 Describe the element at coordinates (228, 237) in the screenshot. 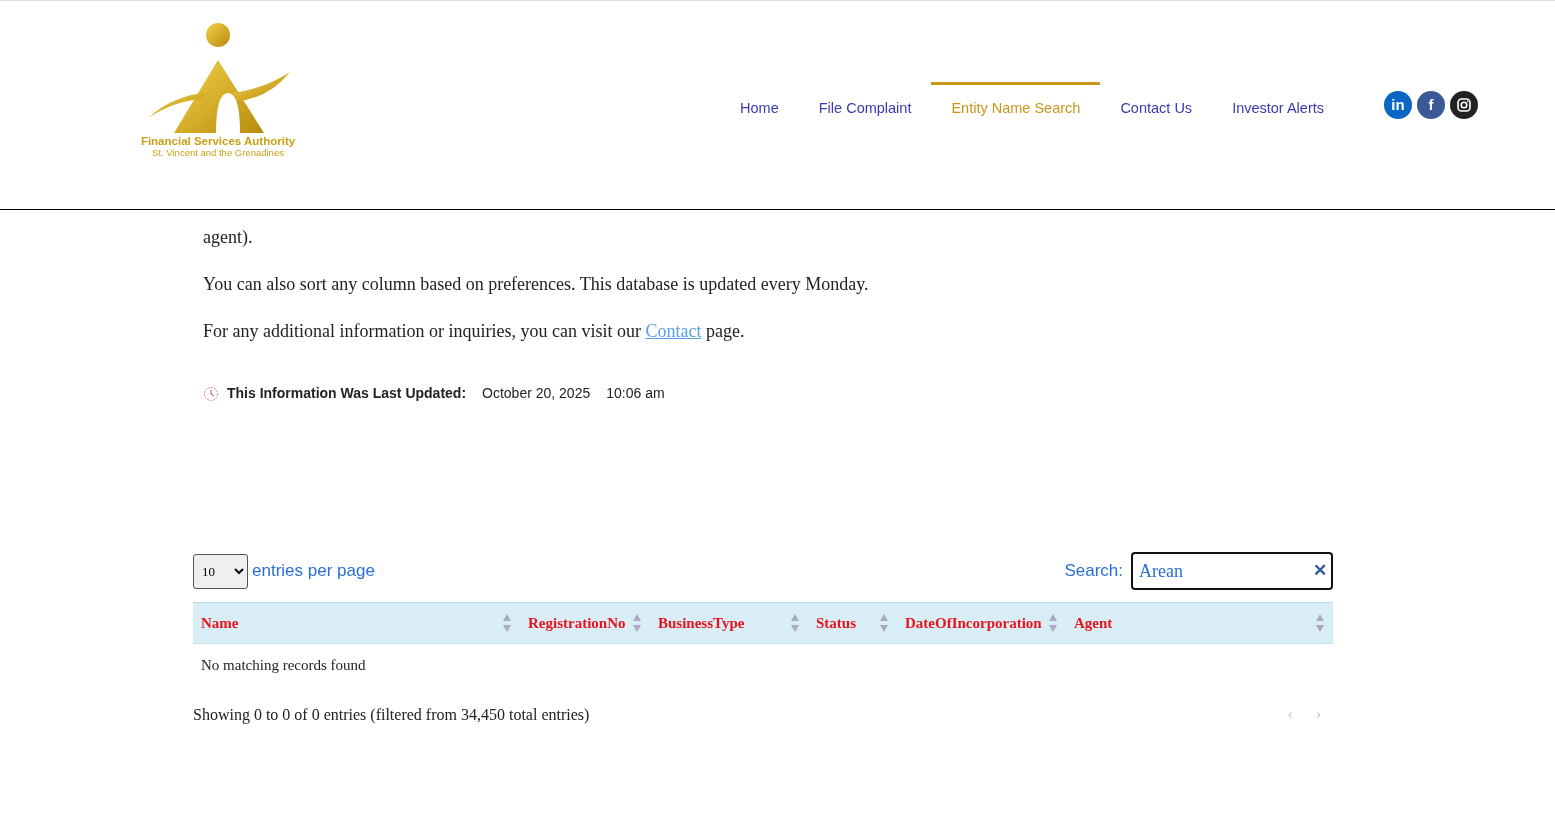

I see `paragraph: agent).` at that location.